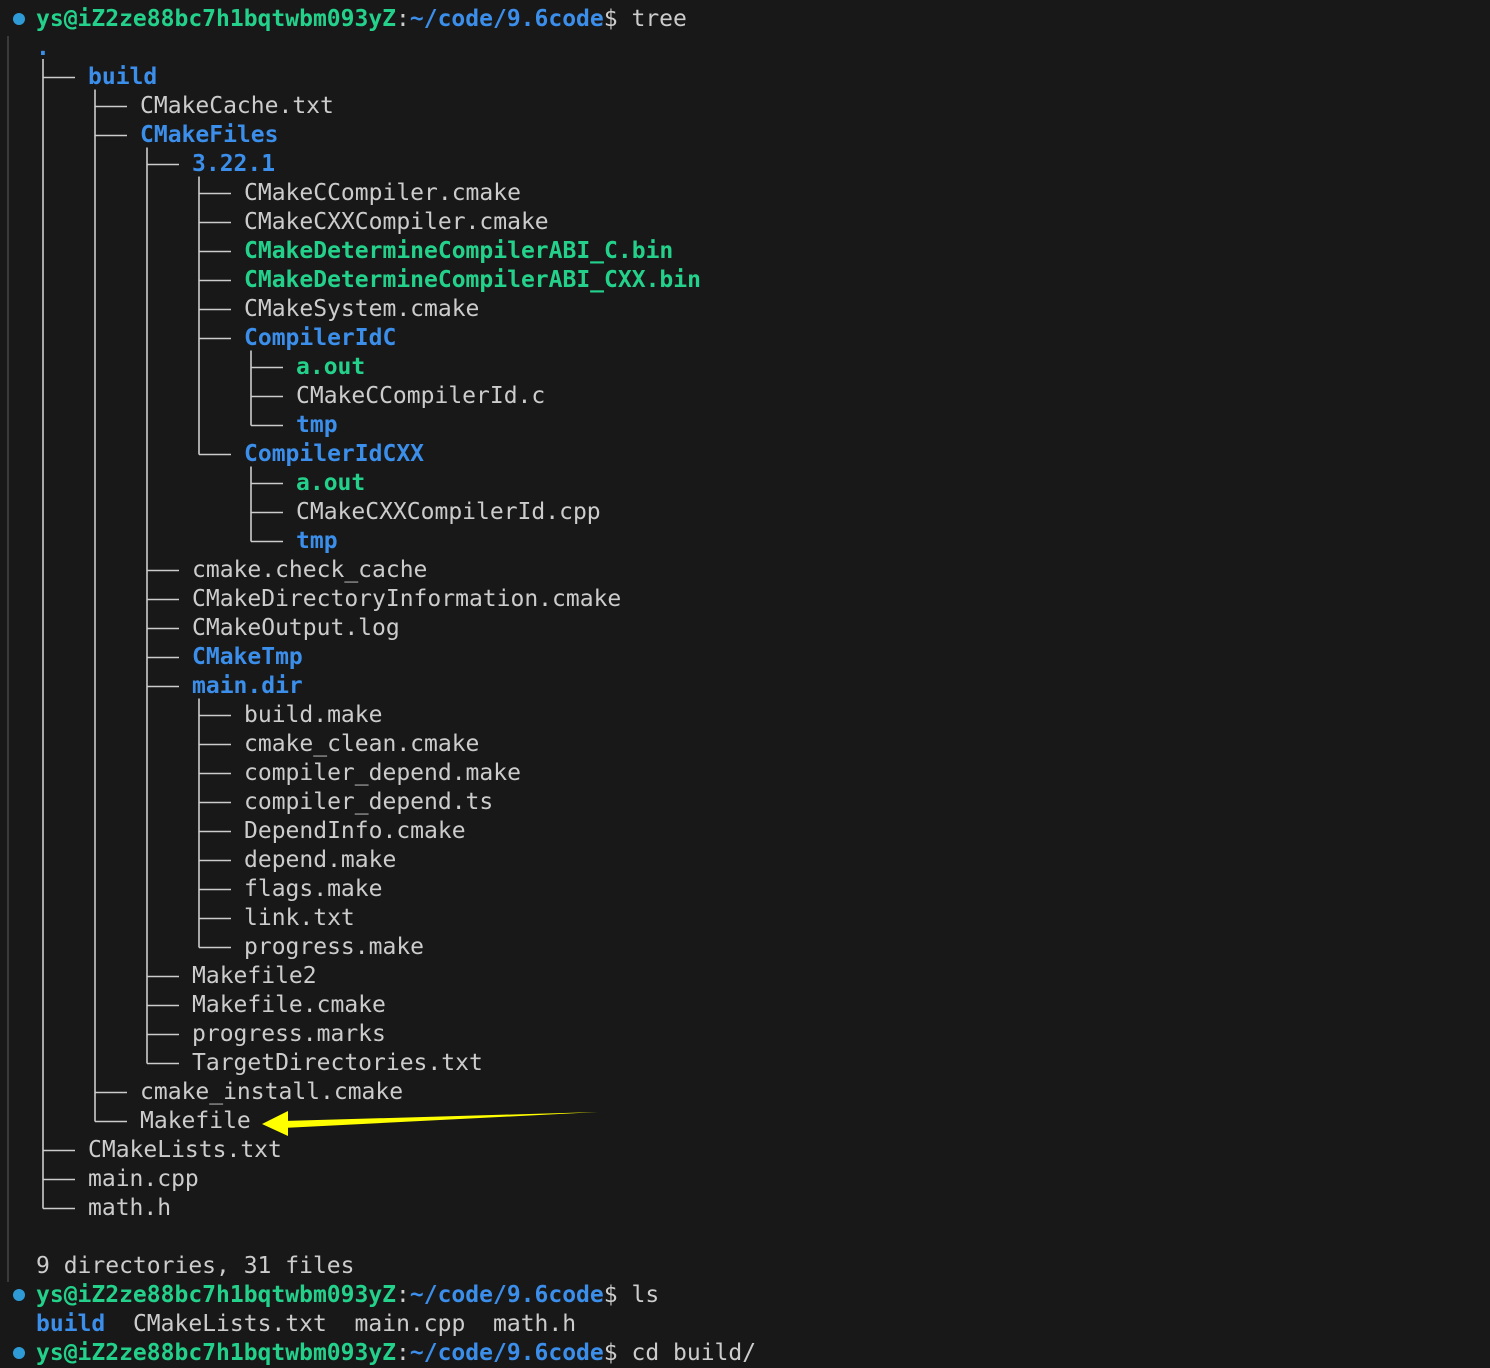 The width and height of the screenshot is (1490, 1368). I want to click on tree-entry: CompilerIdCXX, so click(334, 454).